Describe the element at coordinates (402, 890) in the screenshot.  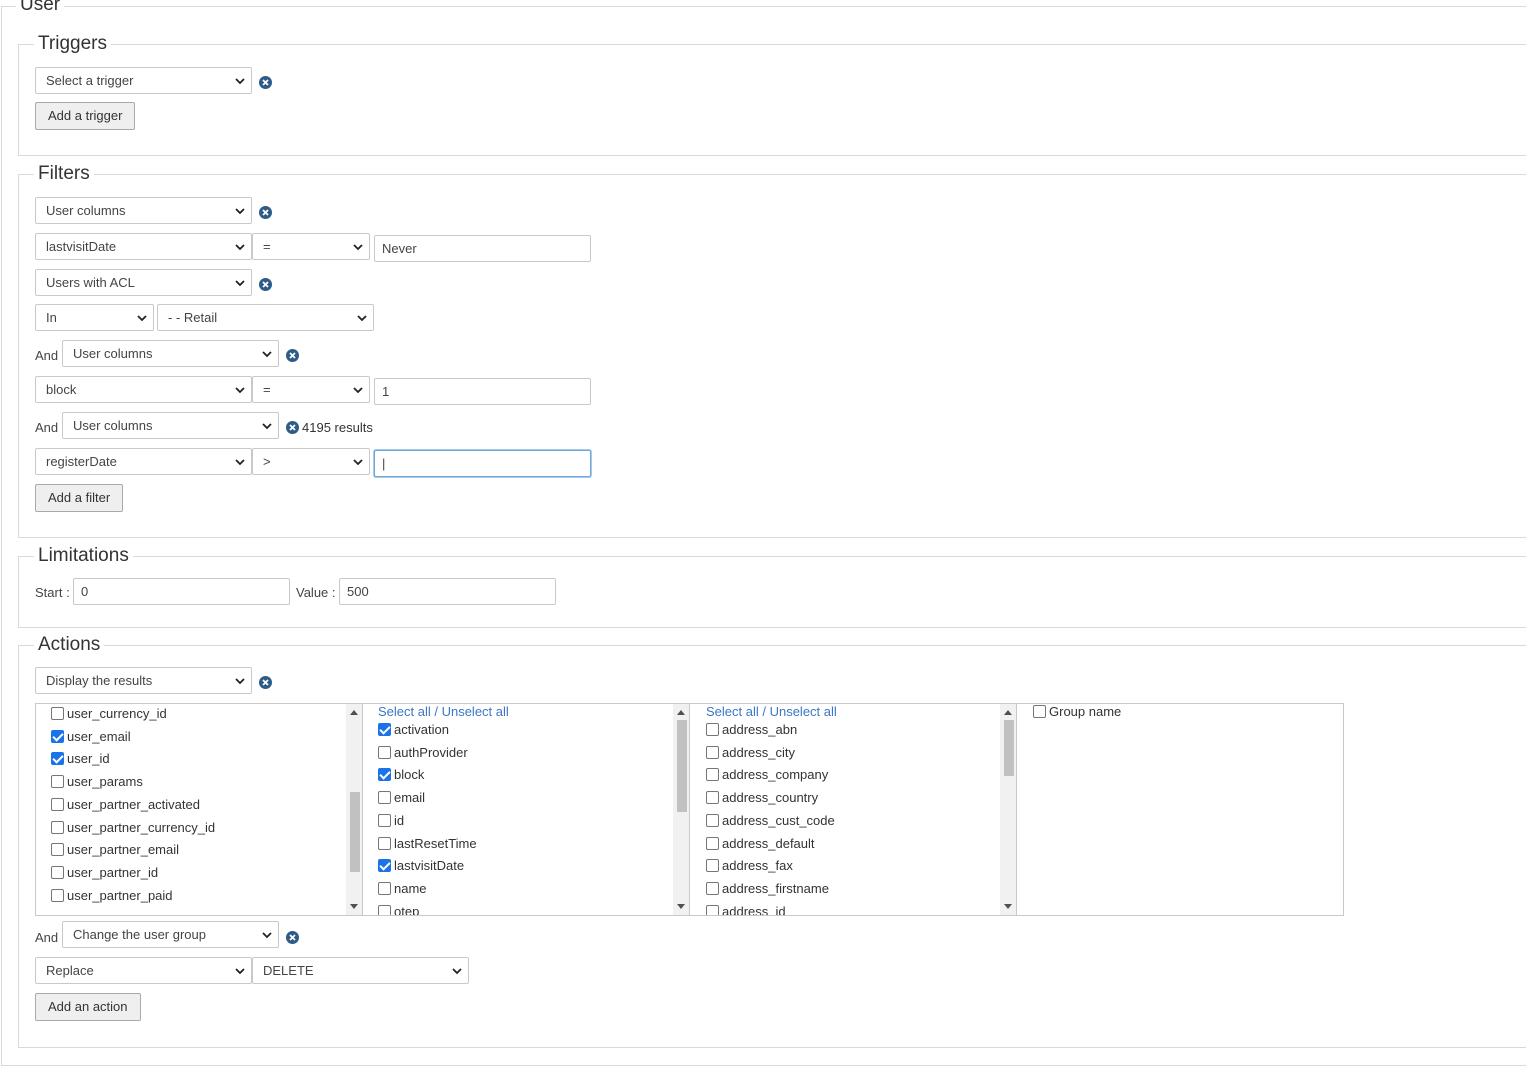
I see `column-checkbox-row: name` at that location.